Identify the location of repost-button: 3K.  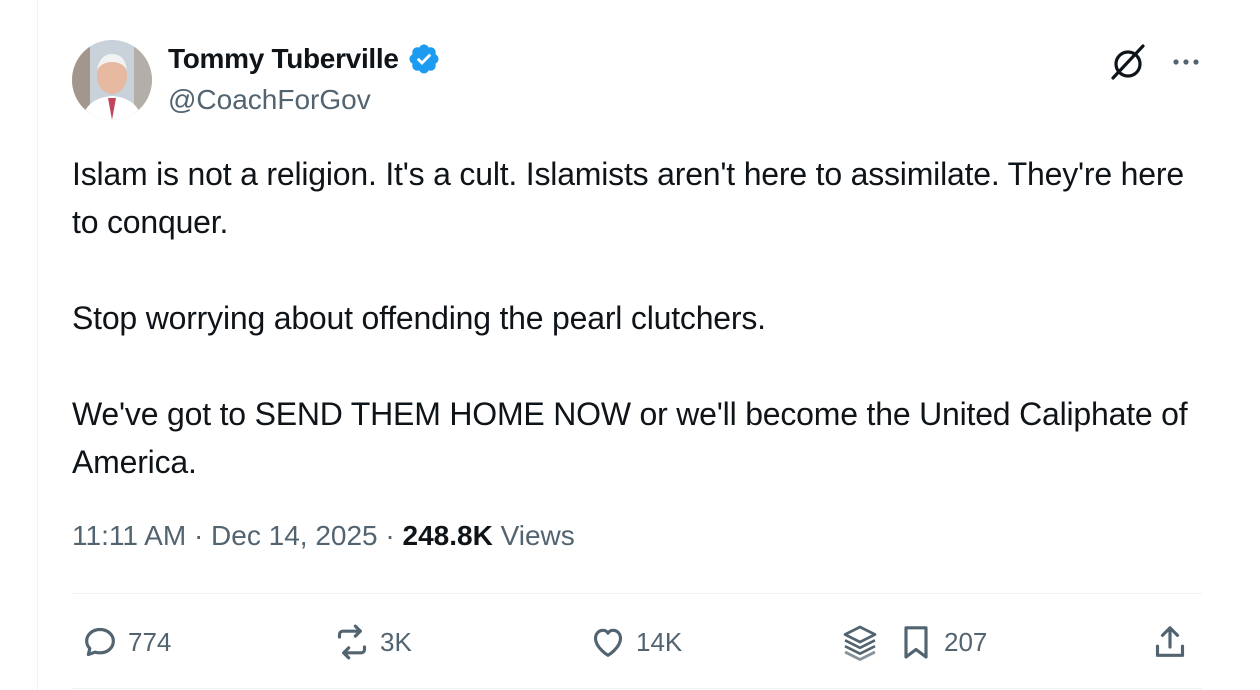
(372, 642).